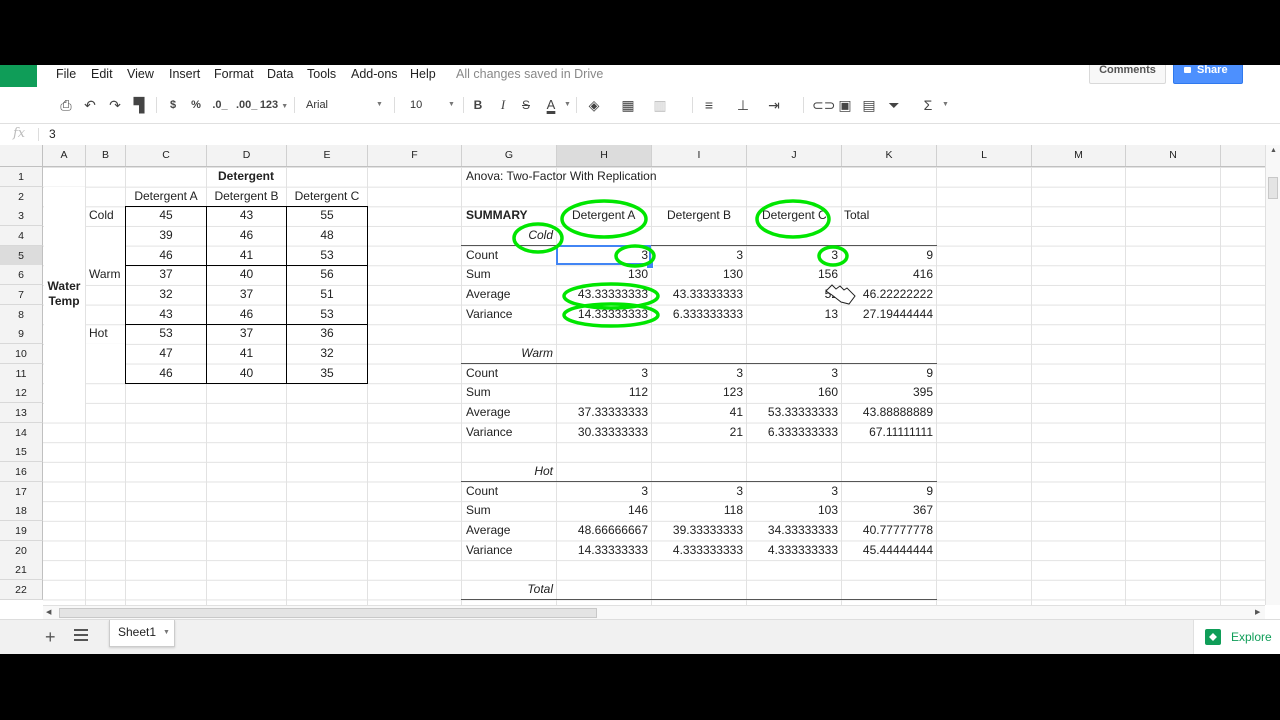 The width and height of the screenshot is (1280, 720). What do you see at coordinates (697, 530) in the screenshot?
I see `stat-value: 39.33333333` at bounding box center [697, 530].